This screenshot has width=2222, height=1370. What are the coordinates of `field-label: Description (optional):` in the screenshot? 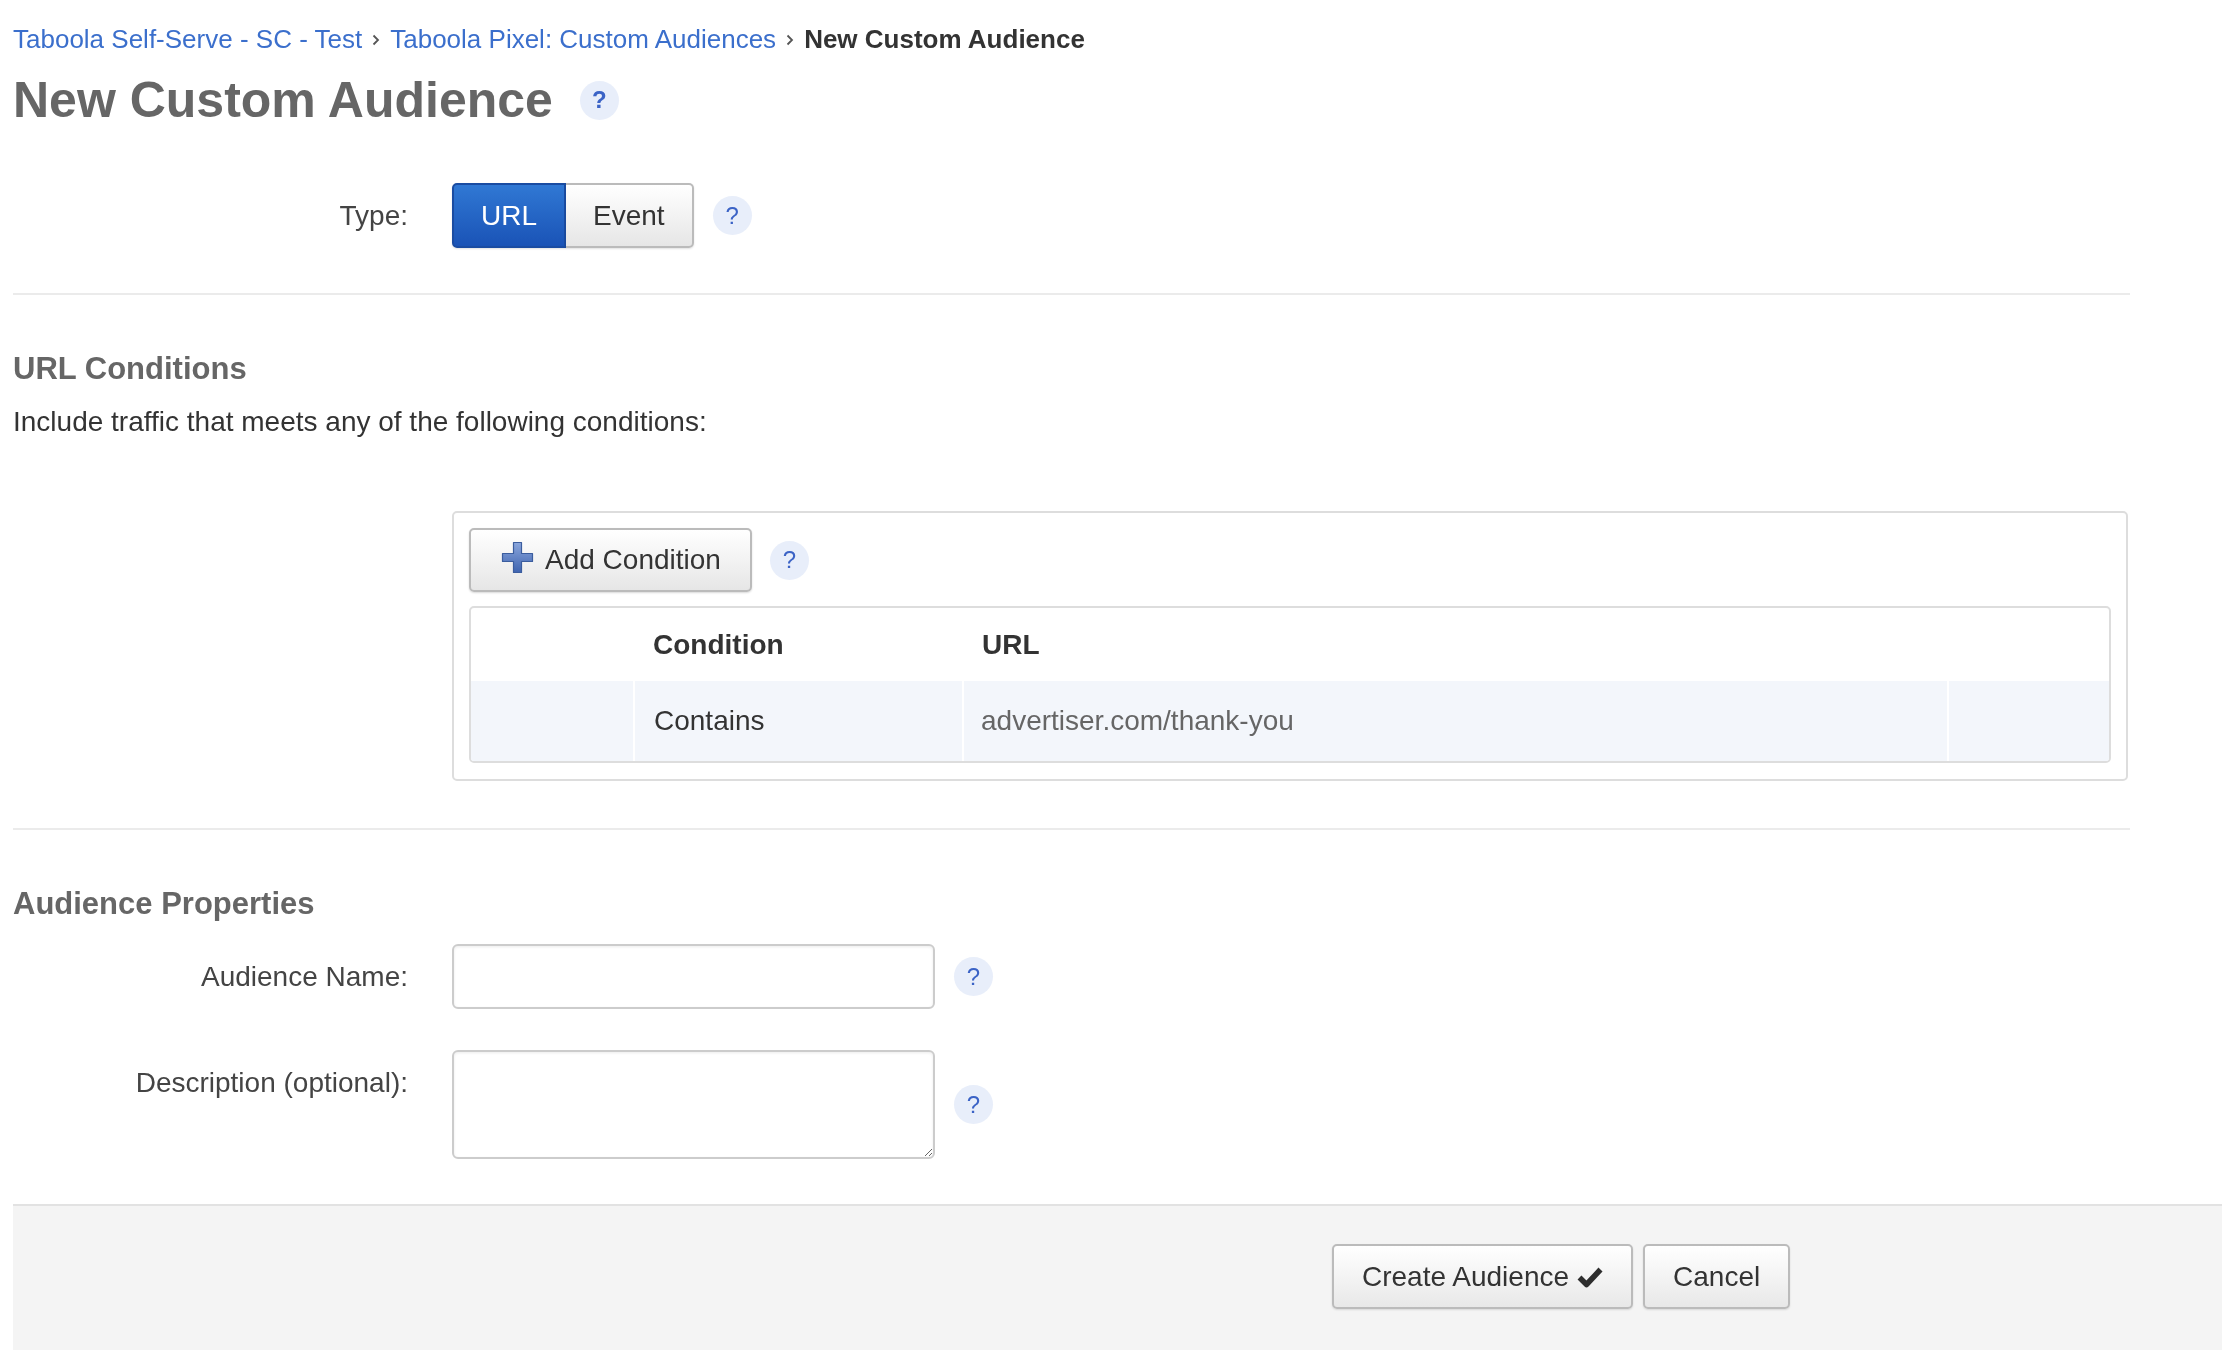 It's located at (271, 1083).